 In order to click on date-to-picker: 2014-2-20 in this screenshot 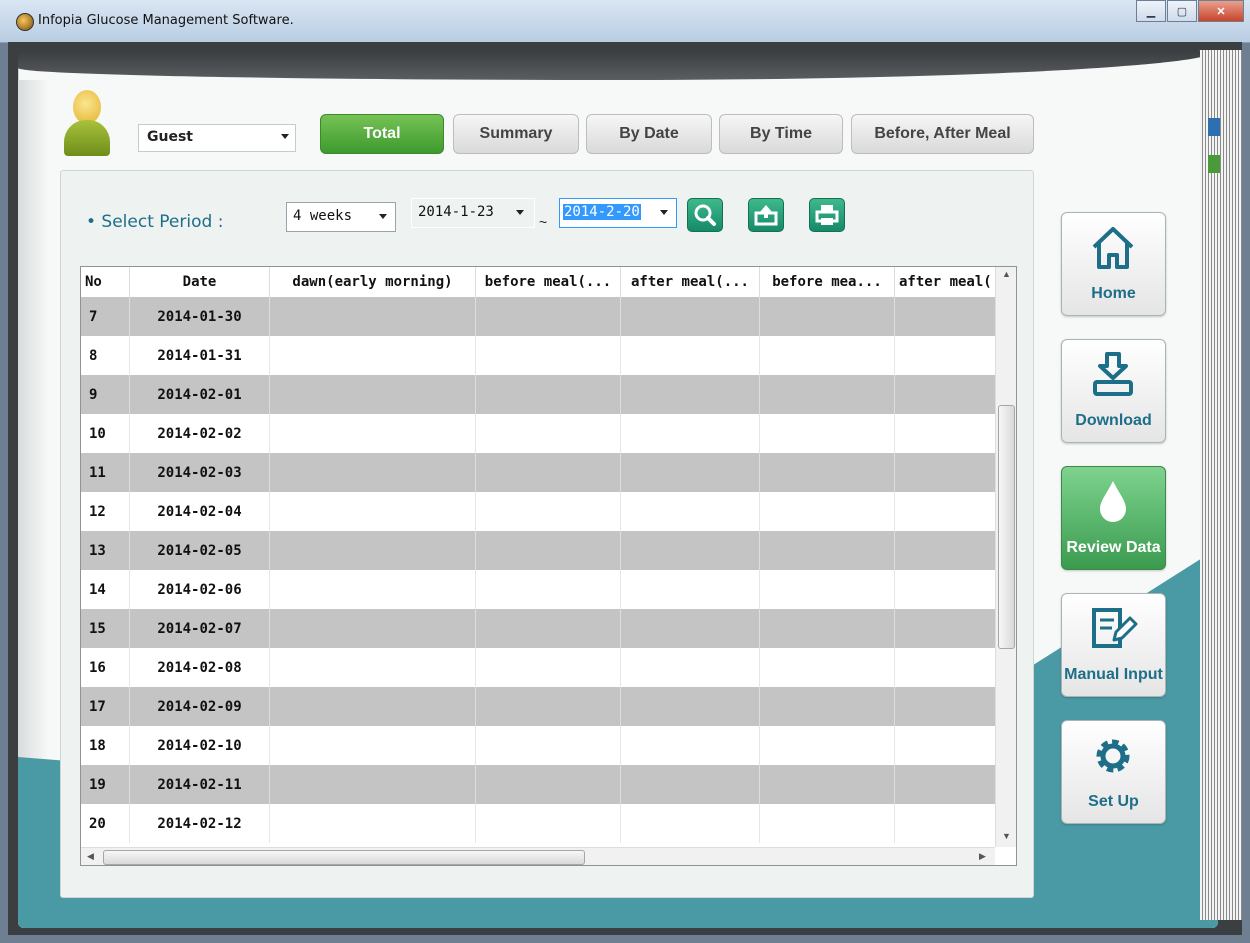, I will do `click(618, 213)`.